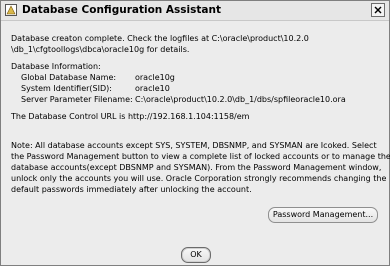  I want to click on global-db-name-label: Global Database Name:, so click(69, 77).